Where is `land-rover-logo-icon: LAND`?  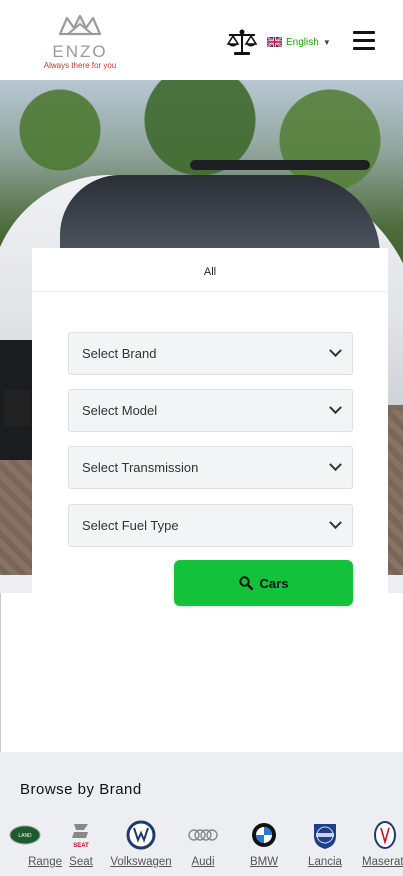
land-rover-logo-icon: LAND is located at coordinates (25, 835).